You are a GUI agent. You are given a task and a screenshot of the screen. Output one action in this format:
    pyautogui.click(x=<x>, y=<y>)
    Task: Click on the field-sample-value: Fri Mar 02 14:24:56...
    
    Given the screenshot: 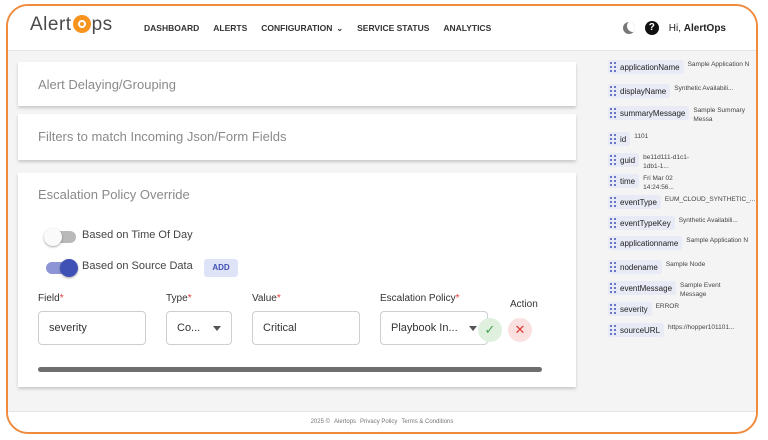 What is the action you would take?
    pyautogui.click(x=658, y=183)
    